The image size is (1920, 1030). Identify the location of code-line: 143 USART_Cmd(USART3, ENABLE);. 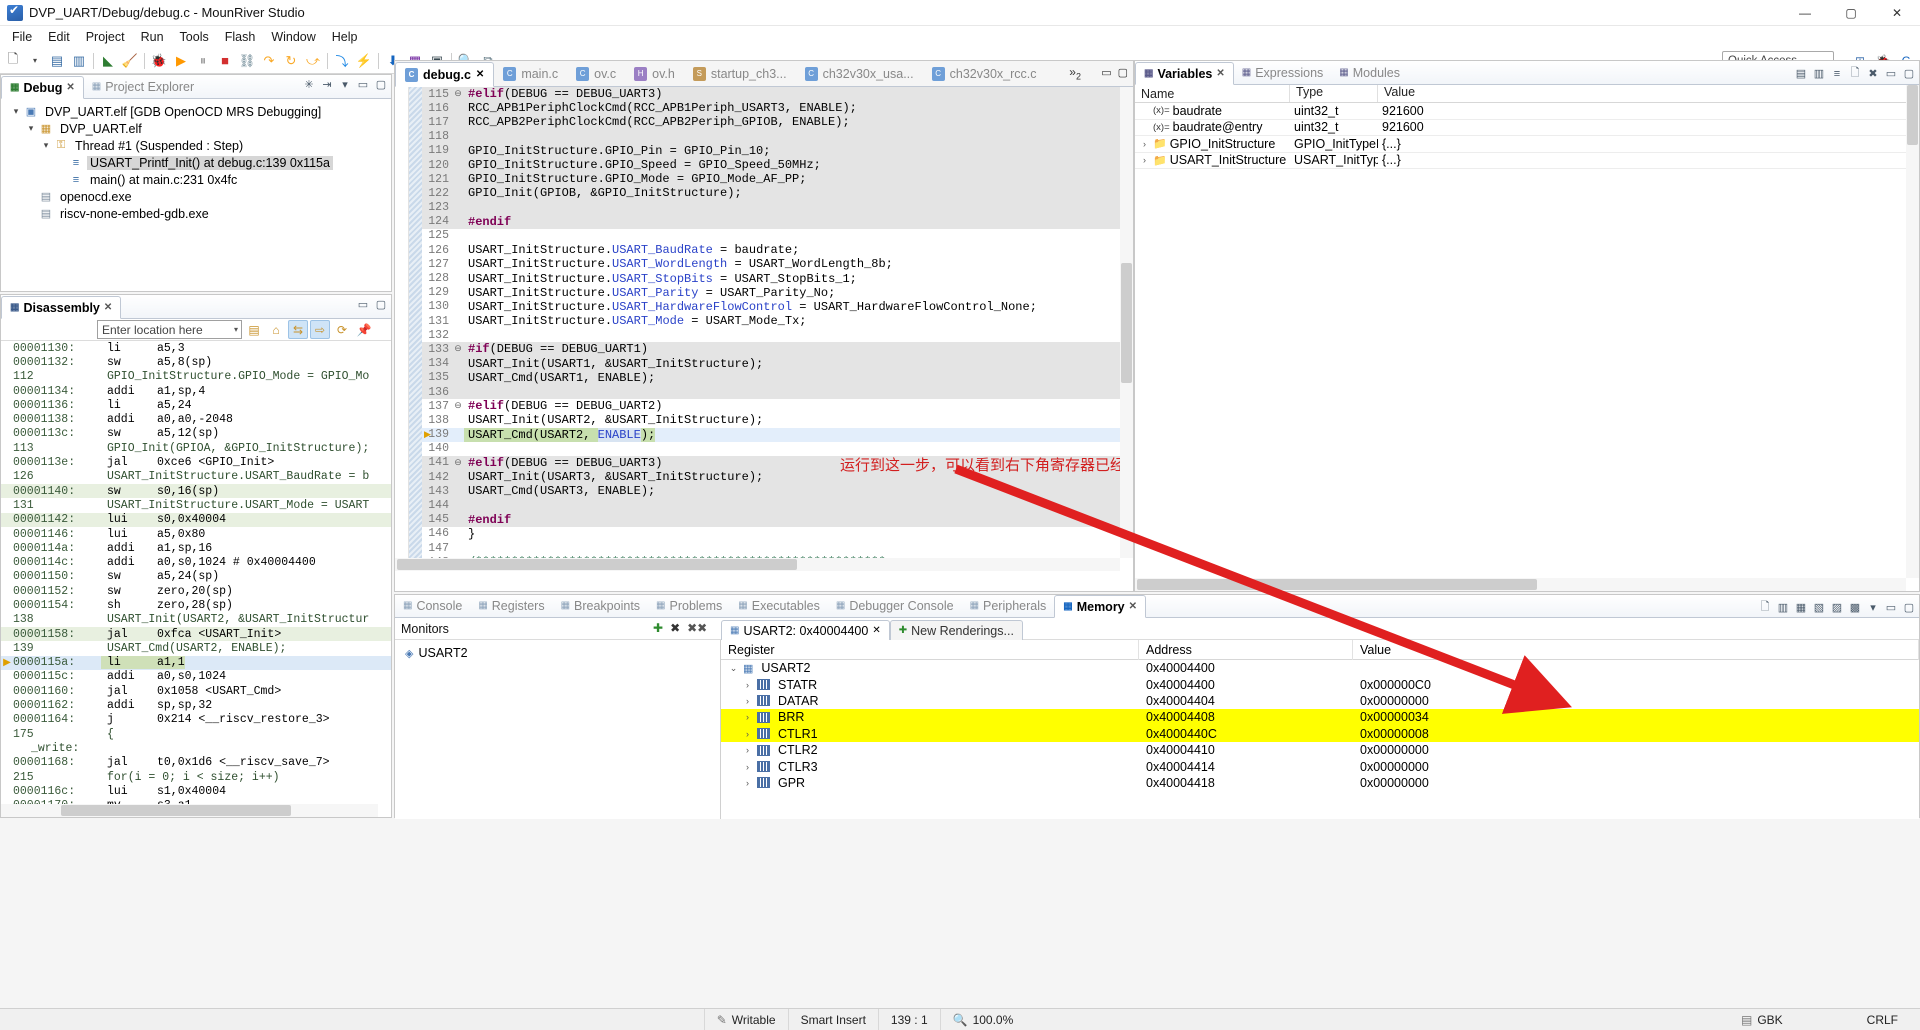
(777, 491).